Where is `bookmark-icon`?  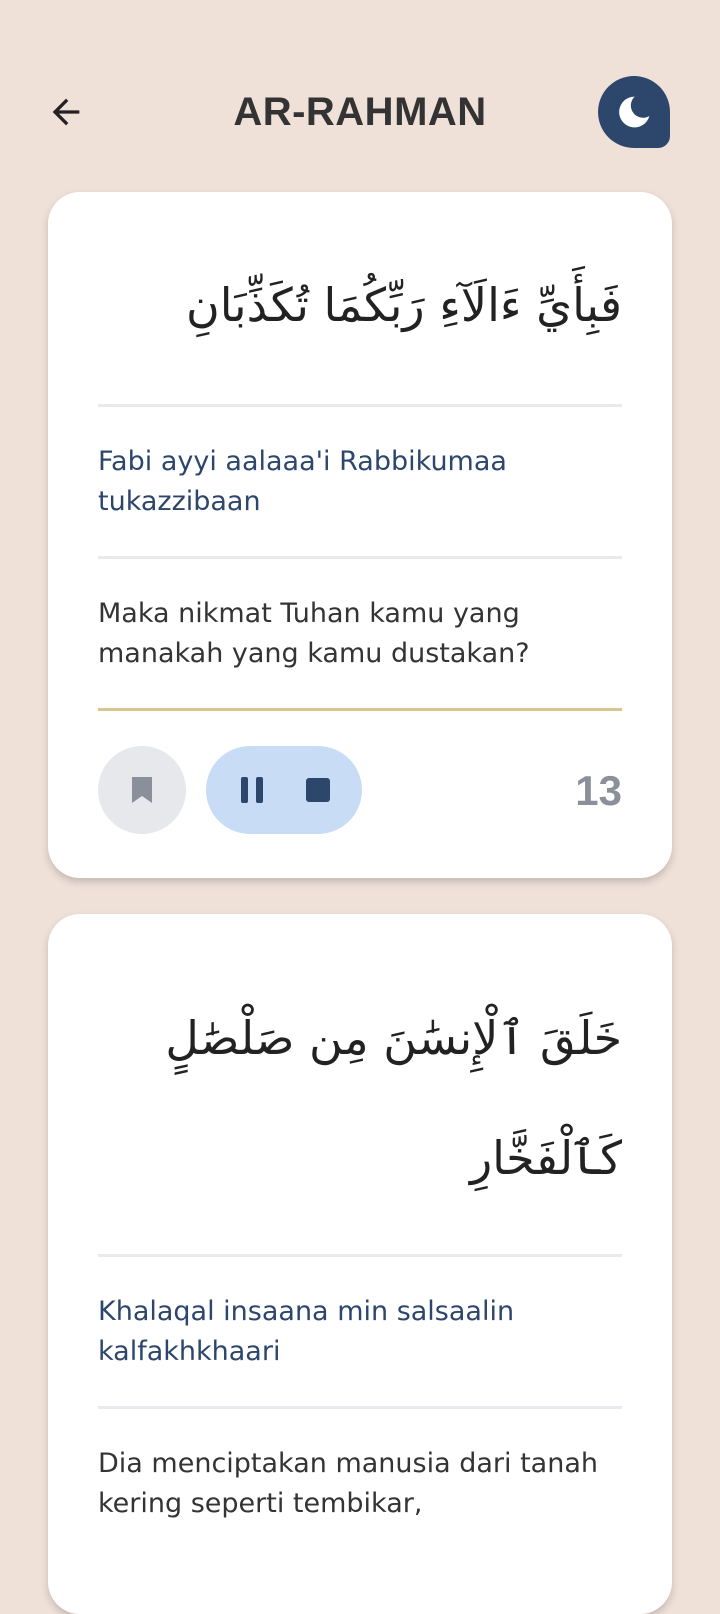 bookmark-icon is located at coordinates (142, 790).